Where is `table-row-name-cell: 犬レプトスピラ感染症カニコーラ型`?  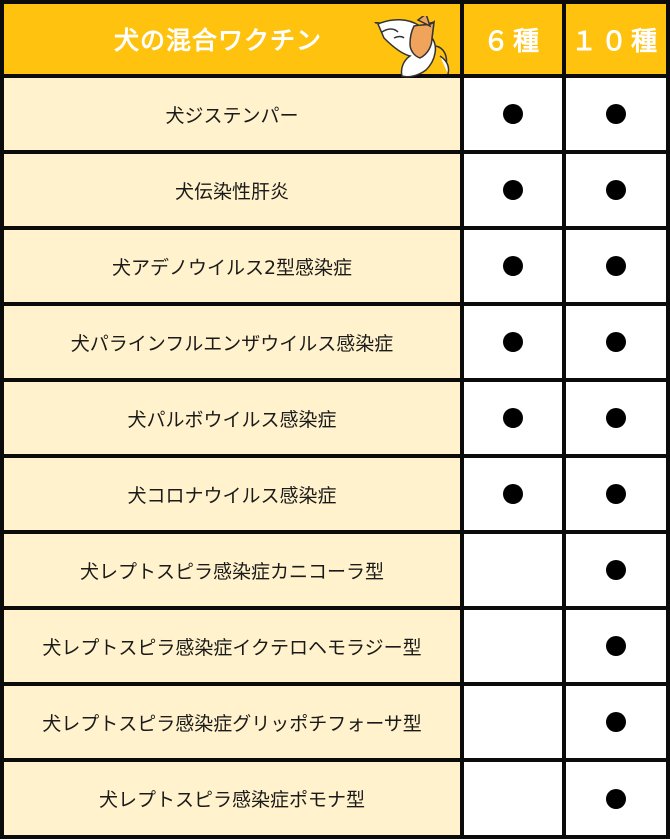
table-row-name-cell: 犬レプトスピラ感染症カニコーラ型 is located at coordinates (232, 570).